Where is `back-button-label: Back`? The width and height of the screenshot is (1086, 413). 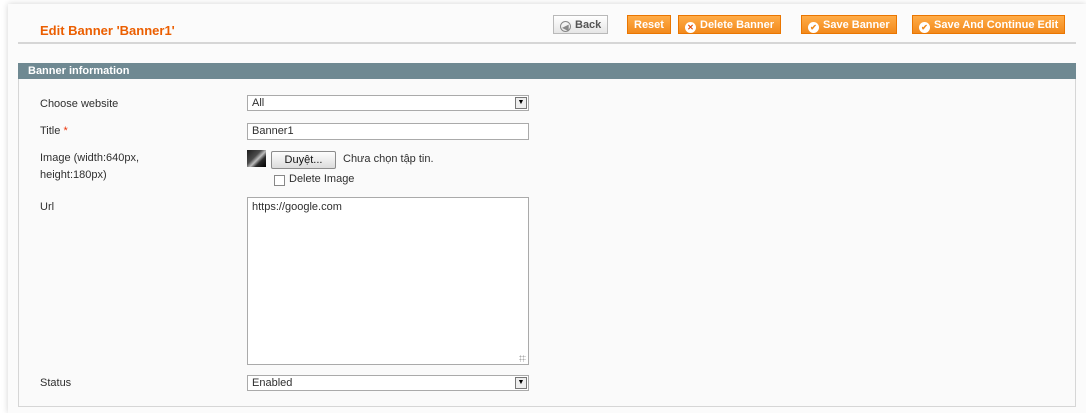 back-button-label: Back is located at coordinates (588, 25).